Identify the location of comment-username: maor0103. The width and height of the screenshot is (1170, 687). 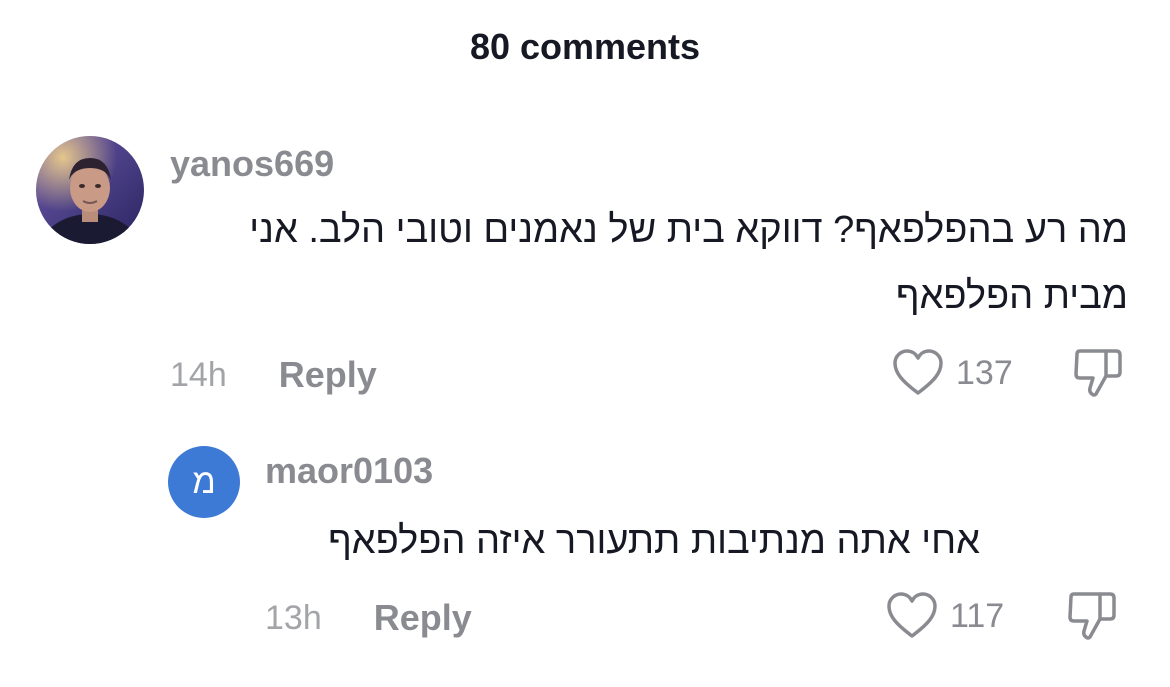
(349, 471).